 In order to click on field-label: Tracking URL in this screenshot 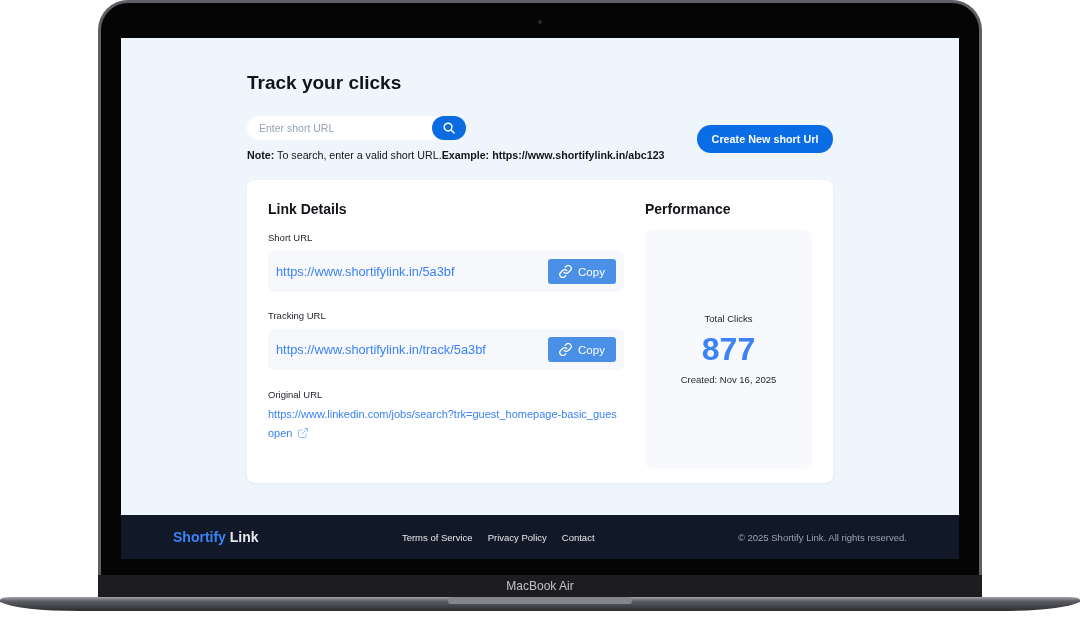, I will do `click(297, 316)`.